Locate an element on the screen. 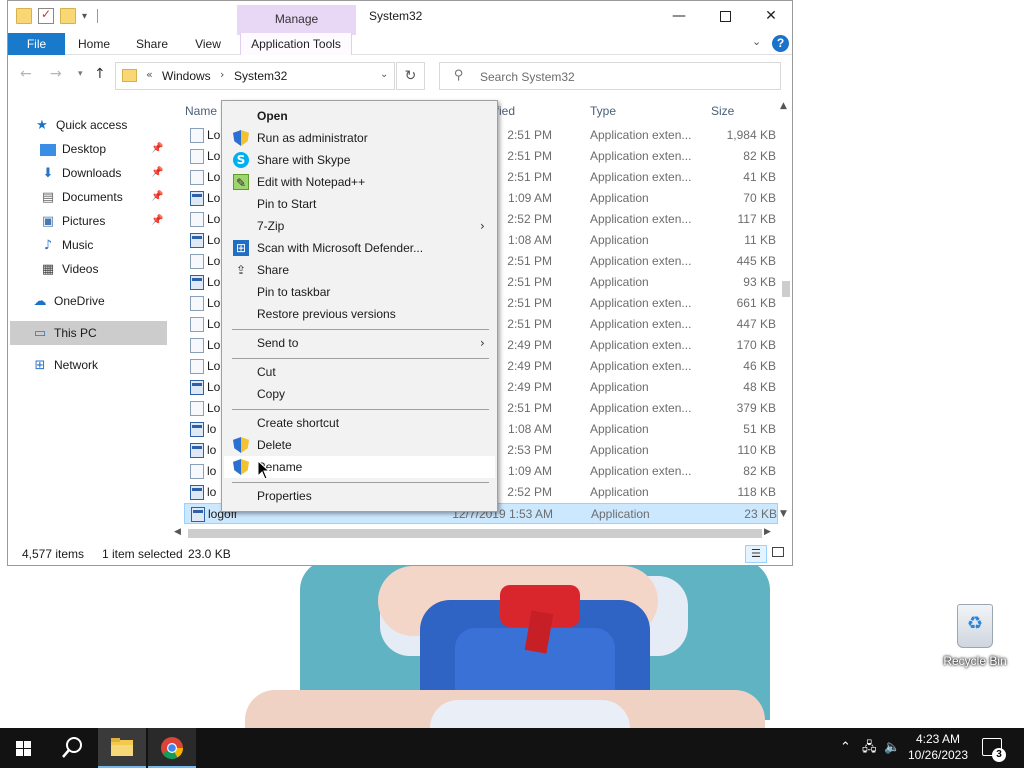  minimize-icon: — is located at coordinates (679, 16).